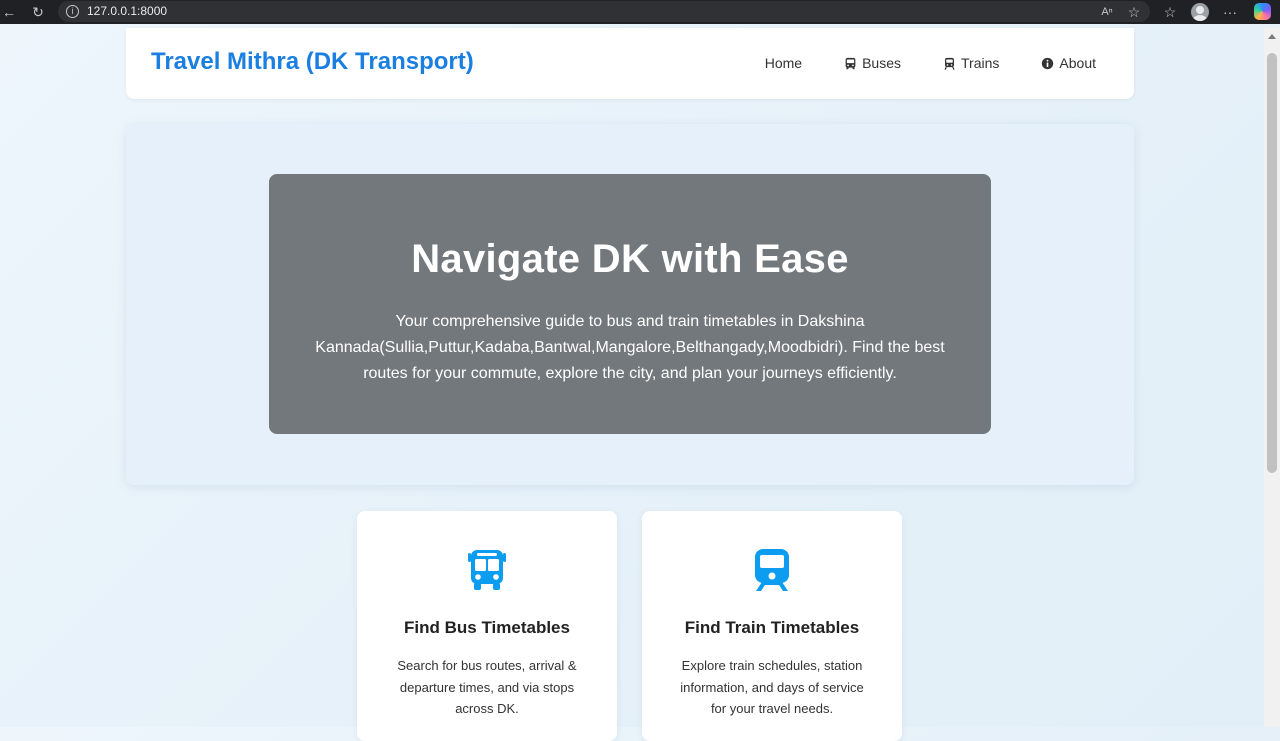 This screenshot has width=1280, height=741. I want to click on nav-link-trains: Trains, so click(971, 63).